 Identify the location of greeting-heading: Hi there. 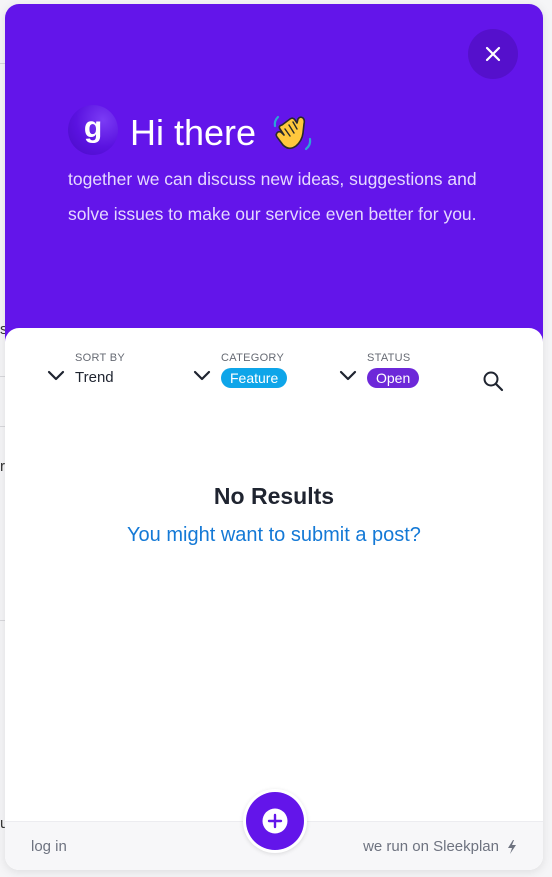
(222, 133).